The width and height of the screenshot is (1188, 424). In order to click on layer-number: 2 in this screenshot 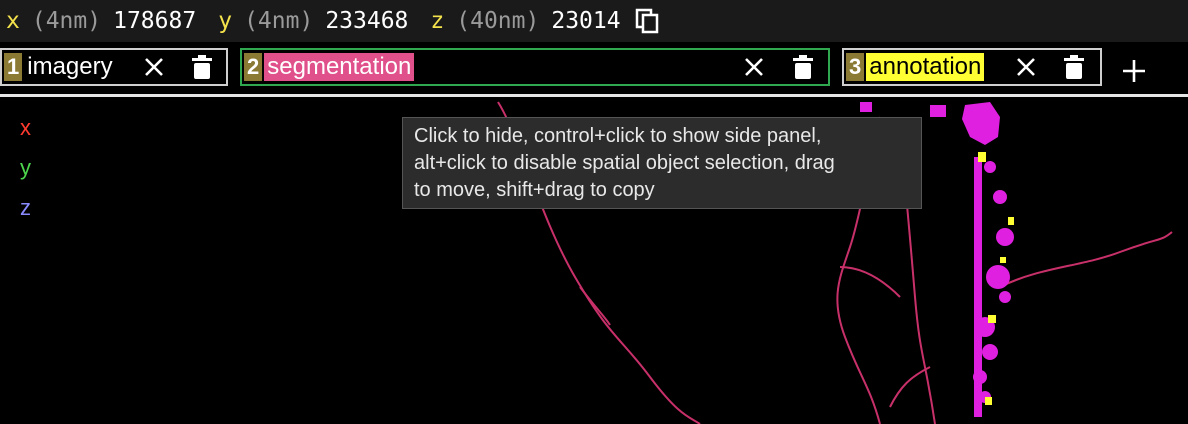, I will do `click(253, 67)`.